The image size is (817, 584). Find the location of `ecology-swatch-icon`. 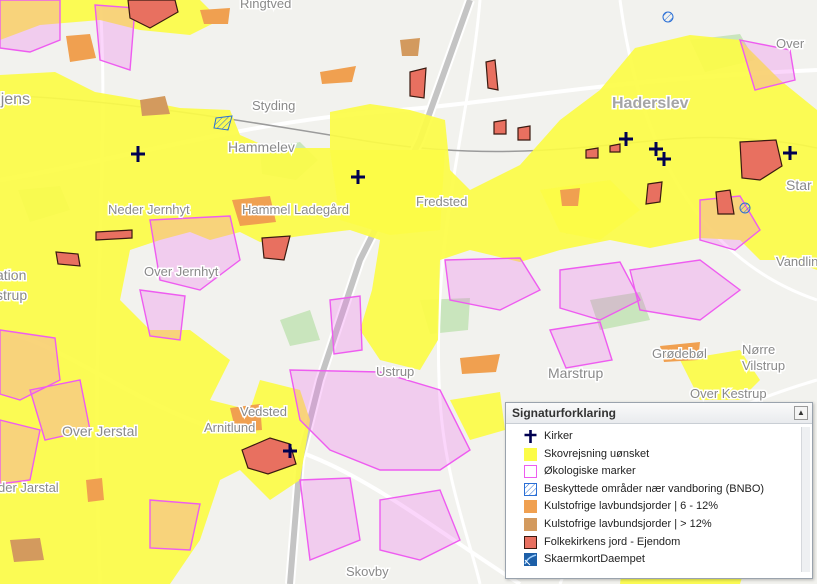

ecology-swatch-icon is located at coordinates (530, 472).